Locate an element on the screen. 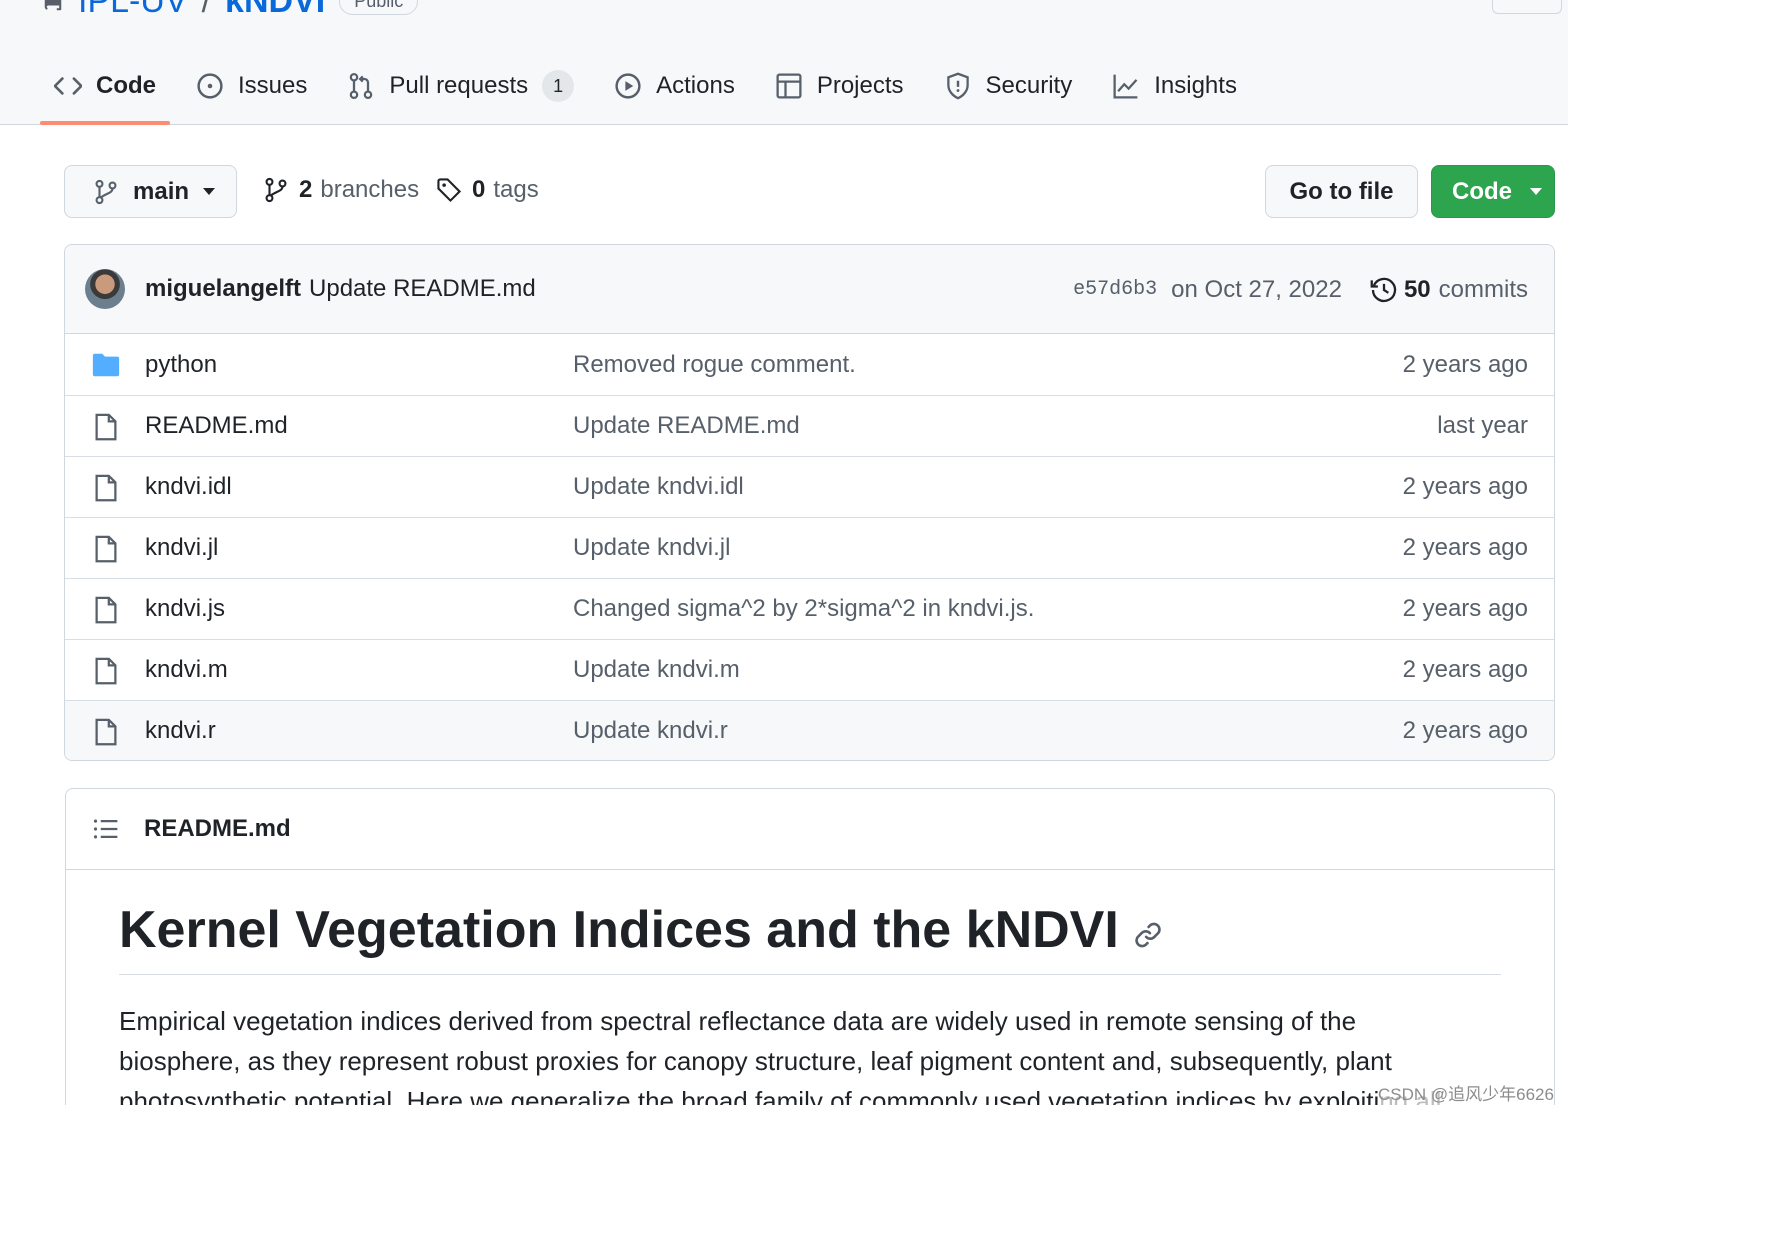  file-name-link: python is located at coordinates (181, 365).